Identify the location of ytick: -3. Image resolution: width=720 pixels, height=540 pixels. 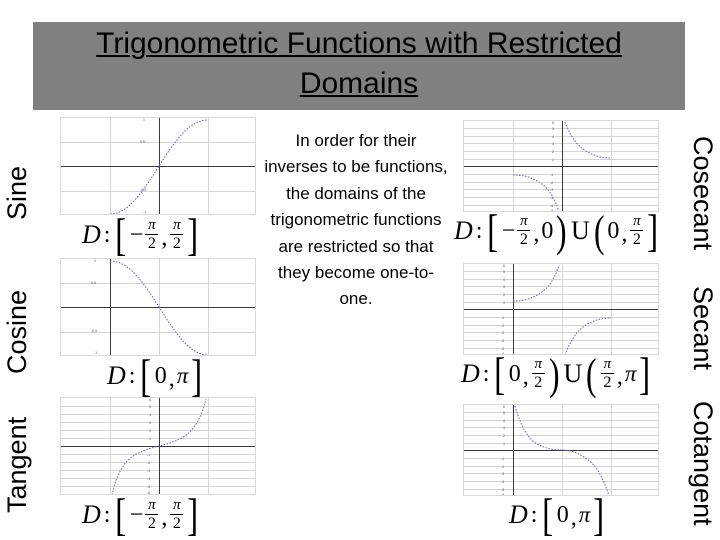
(503, 333).